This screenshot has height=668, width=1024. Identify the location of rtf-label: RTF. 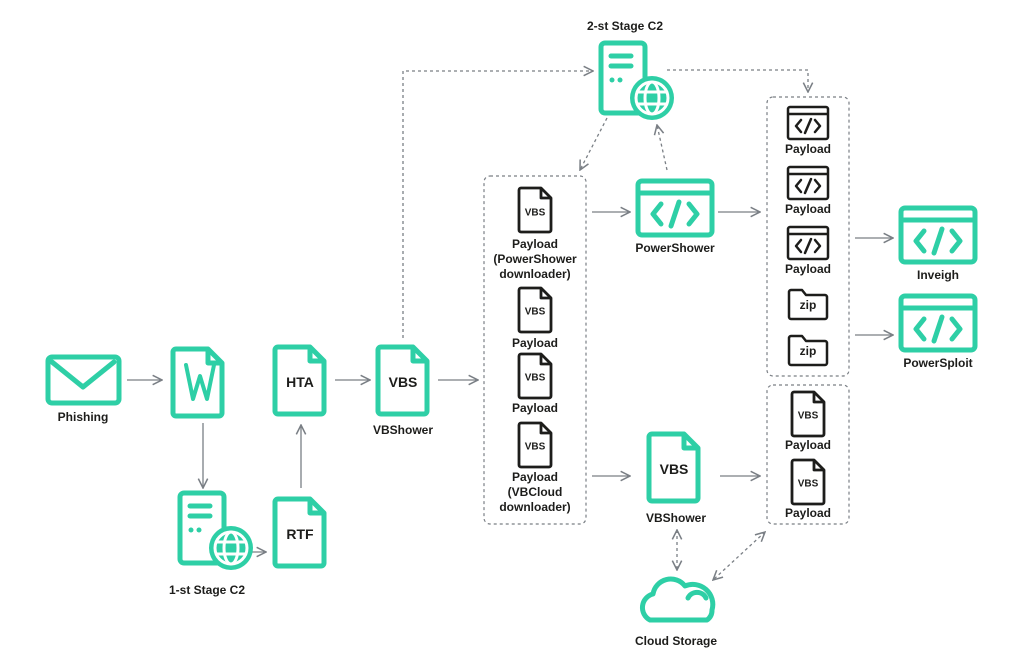
(300, 534).